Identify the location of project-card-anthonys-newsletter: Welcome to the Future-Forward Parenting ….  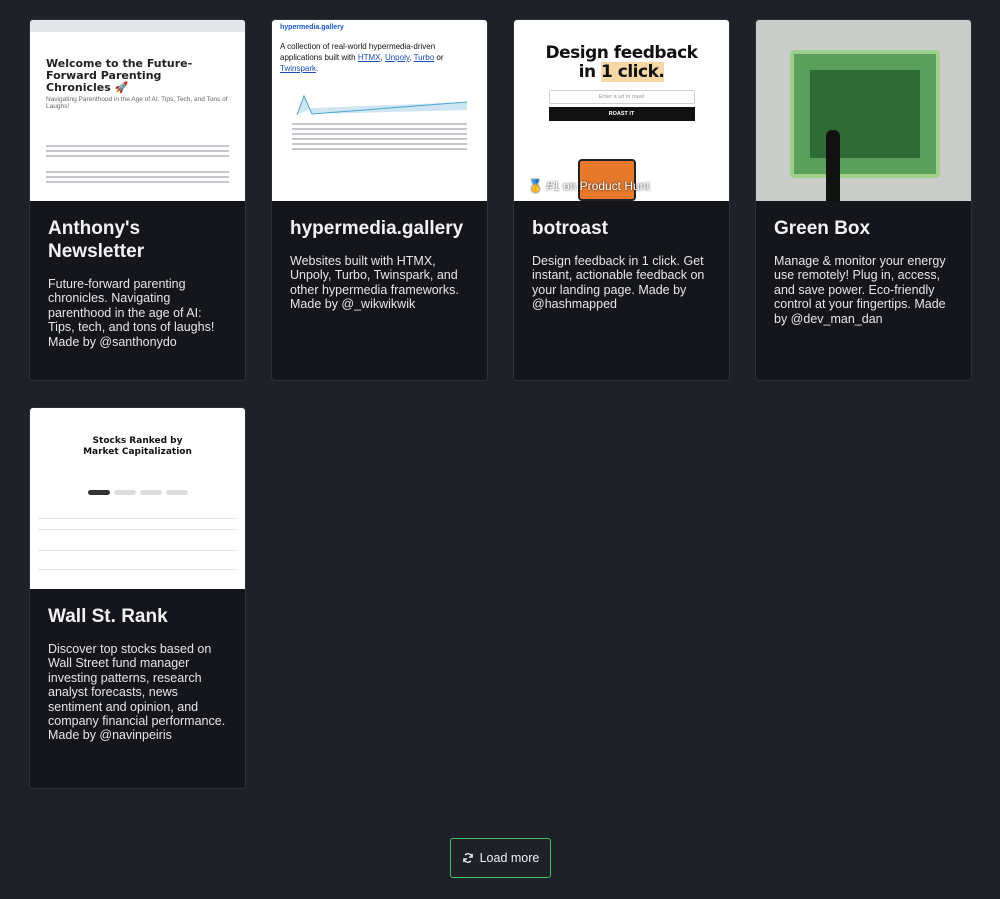
(137, 200).